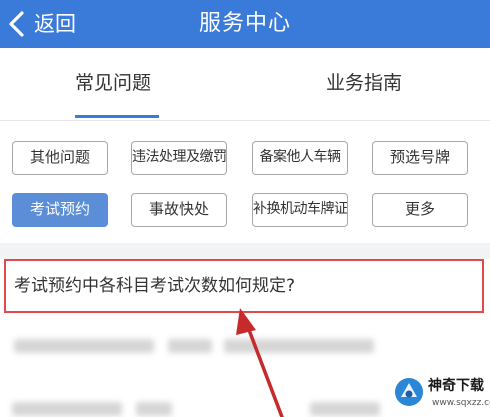  What do you see at coordinates (155, 286) in the screenshot?
I see `question-text: 考试预约中各科目考试次数如何规定?` at bounding box center [155, 286].